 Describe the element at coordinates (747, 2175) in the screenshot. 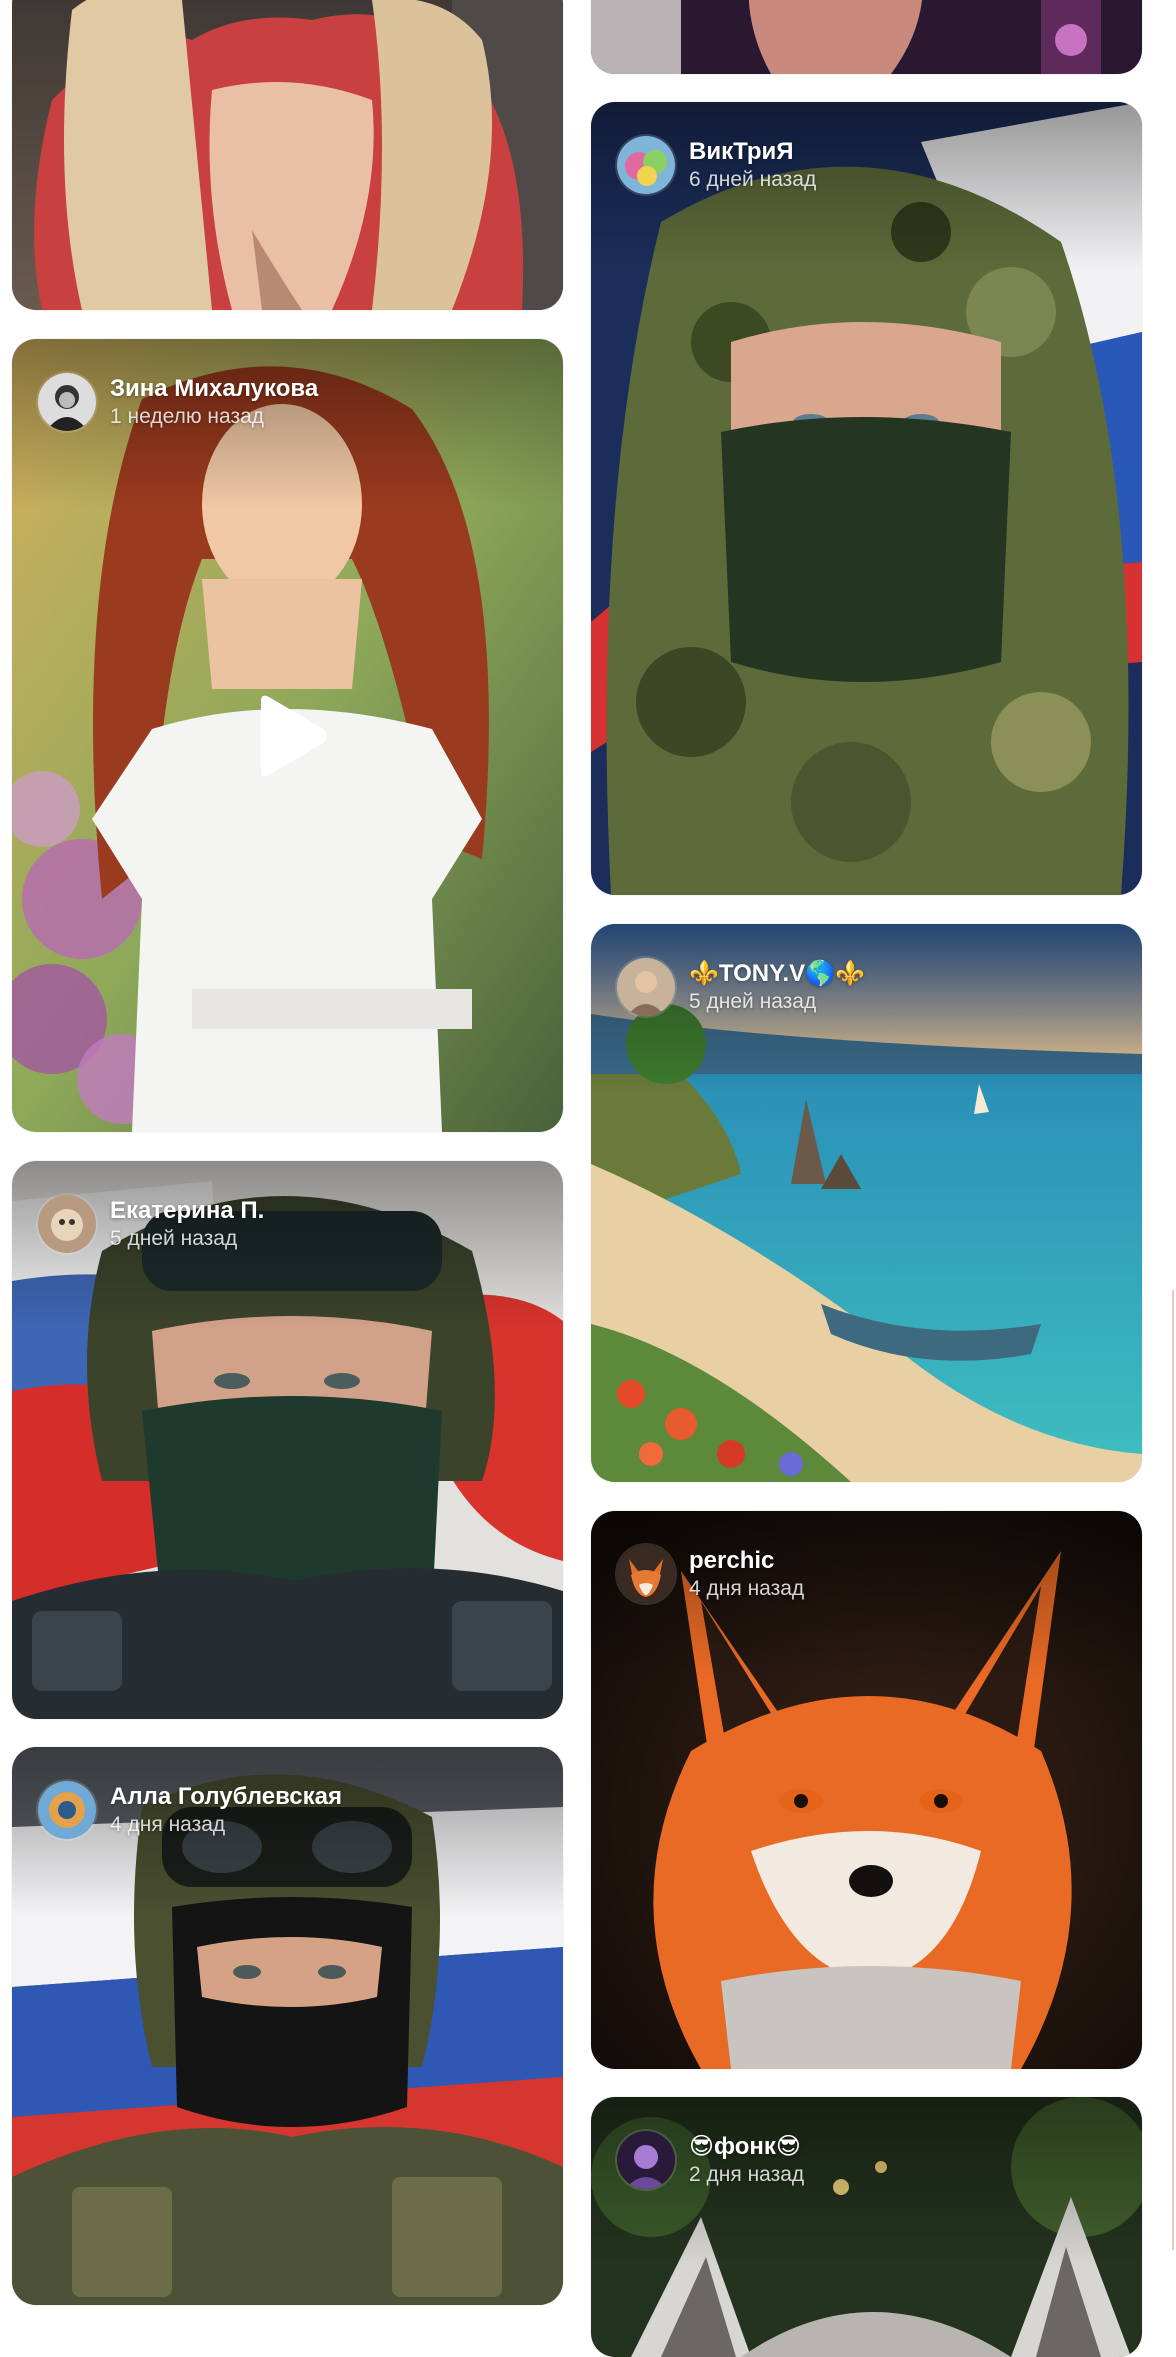

I see `post-time: 2 дня назад` at that location.